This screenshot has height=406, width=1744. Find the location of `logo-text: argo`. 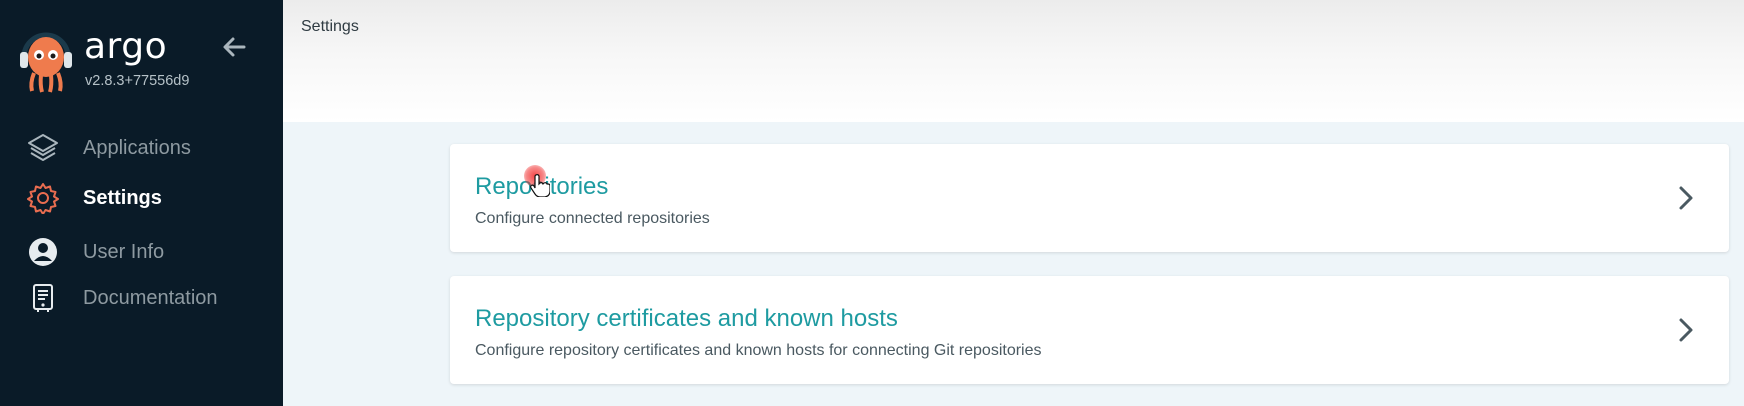

logo-text: argo is located at coordinates (126, 46).